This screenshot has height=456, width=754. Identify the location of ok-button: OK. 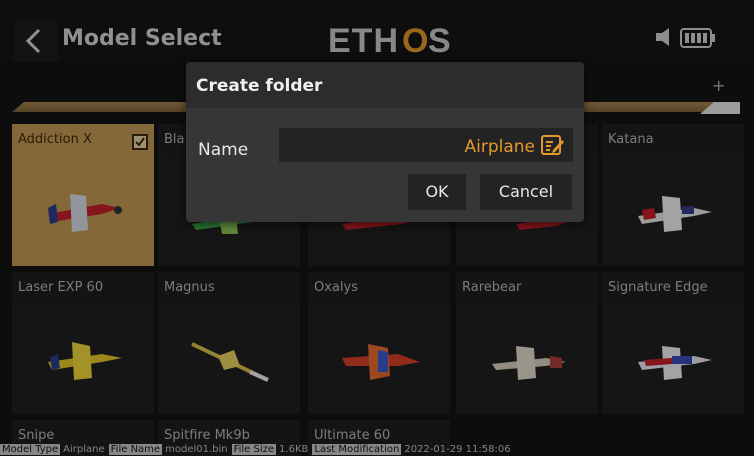
(437, 192).